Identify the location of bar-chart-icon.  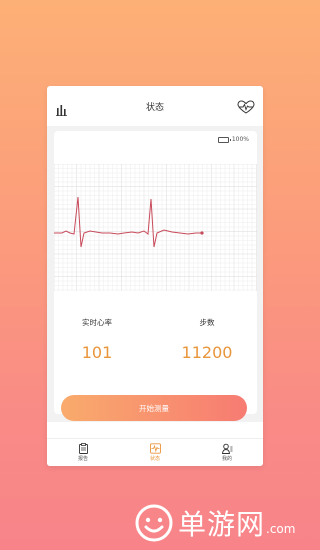
(61, 110).